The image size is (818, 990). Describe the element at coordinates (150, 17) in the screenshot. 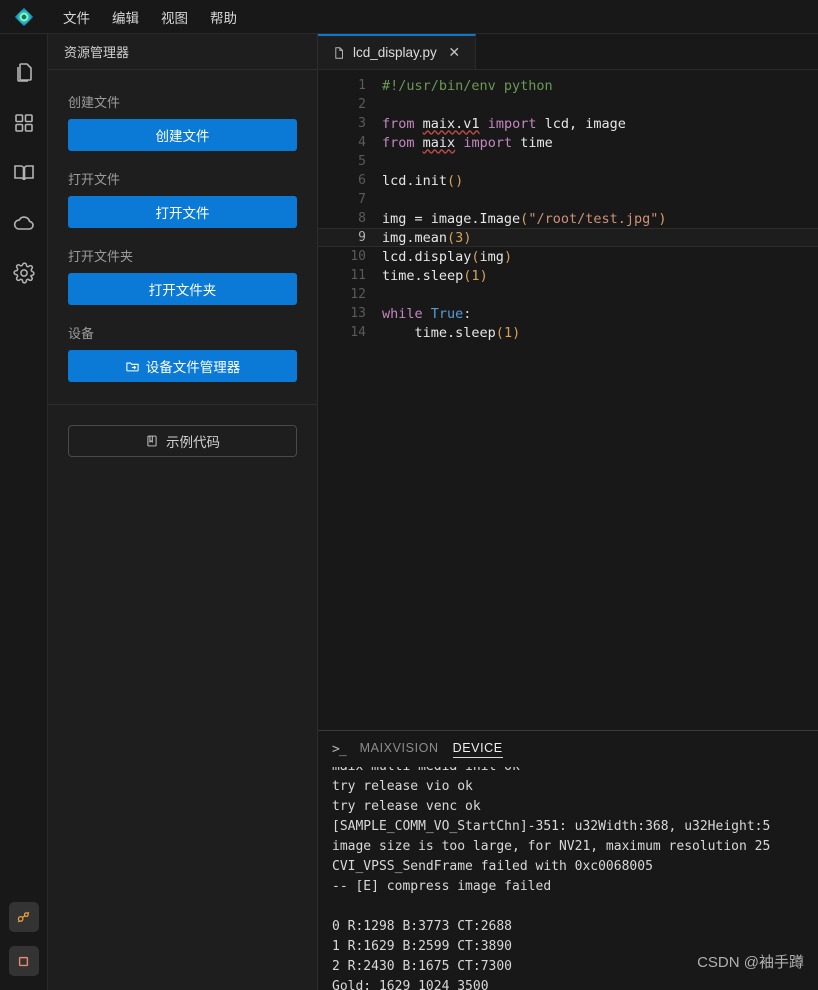

I see `menu-bar: 文件 编辑 视图 帮助` at that location.